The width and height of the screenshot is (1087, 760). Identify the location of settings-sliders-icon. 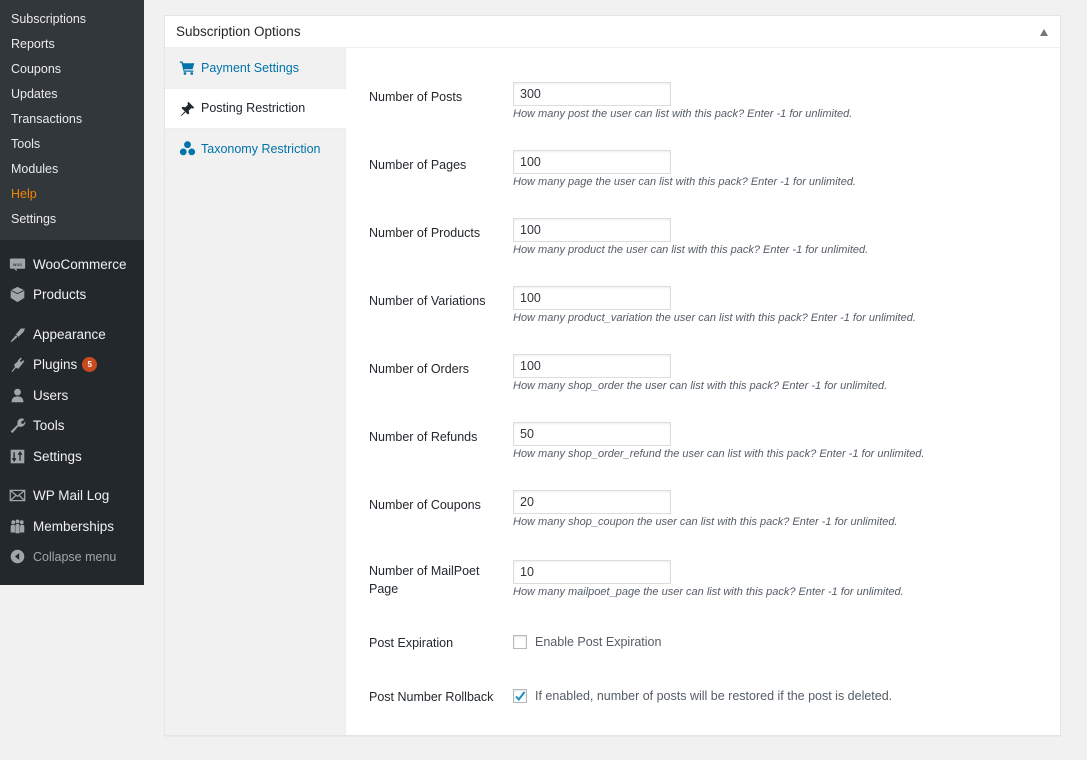
(17, 456).